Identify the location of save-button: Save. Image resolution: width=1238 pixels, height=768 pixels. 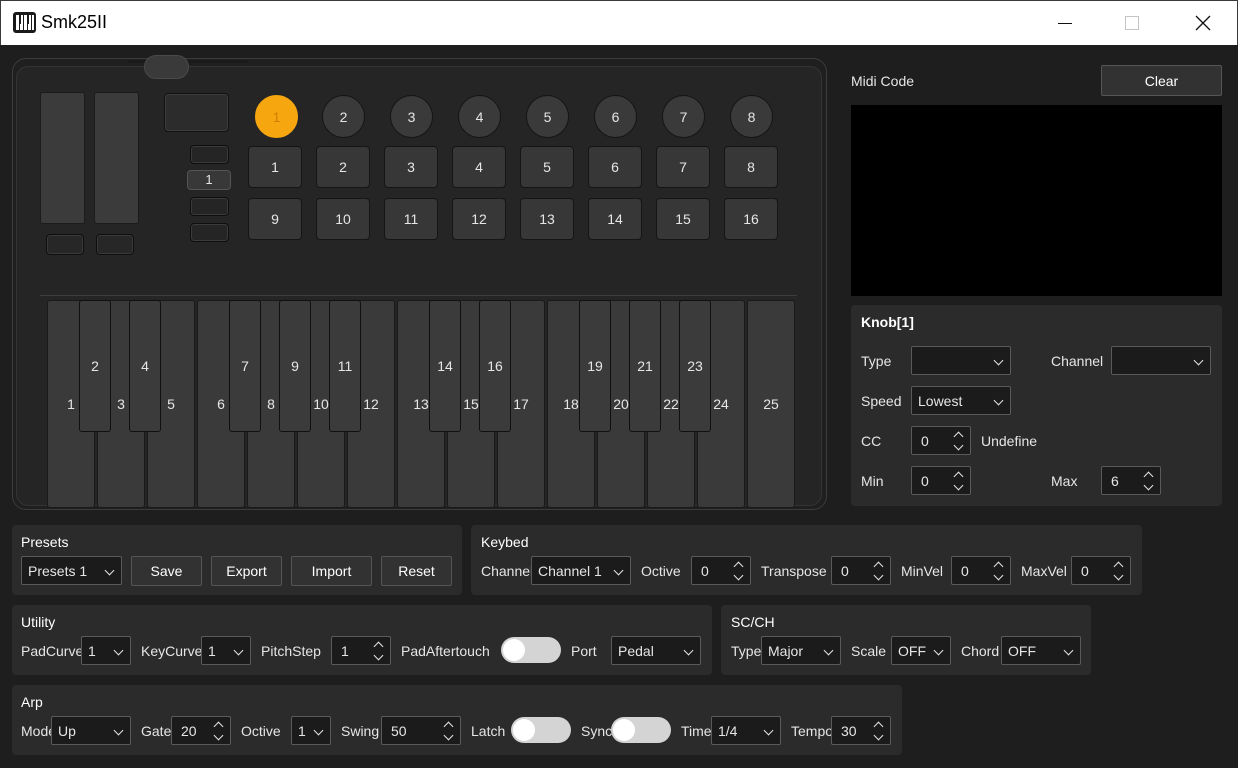
(166, 571).